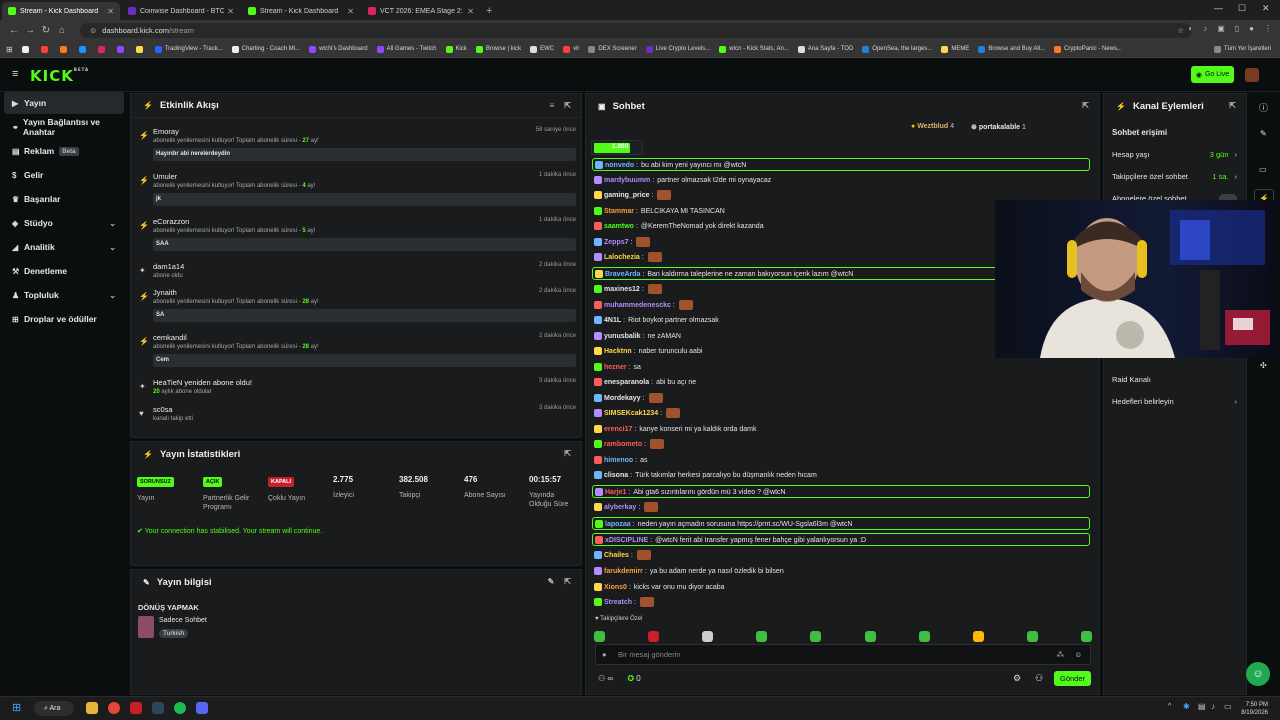 This screenshot has width=1280, height=720. I want to click on bookmark-item: Browse | kick, so click(498, 49).